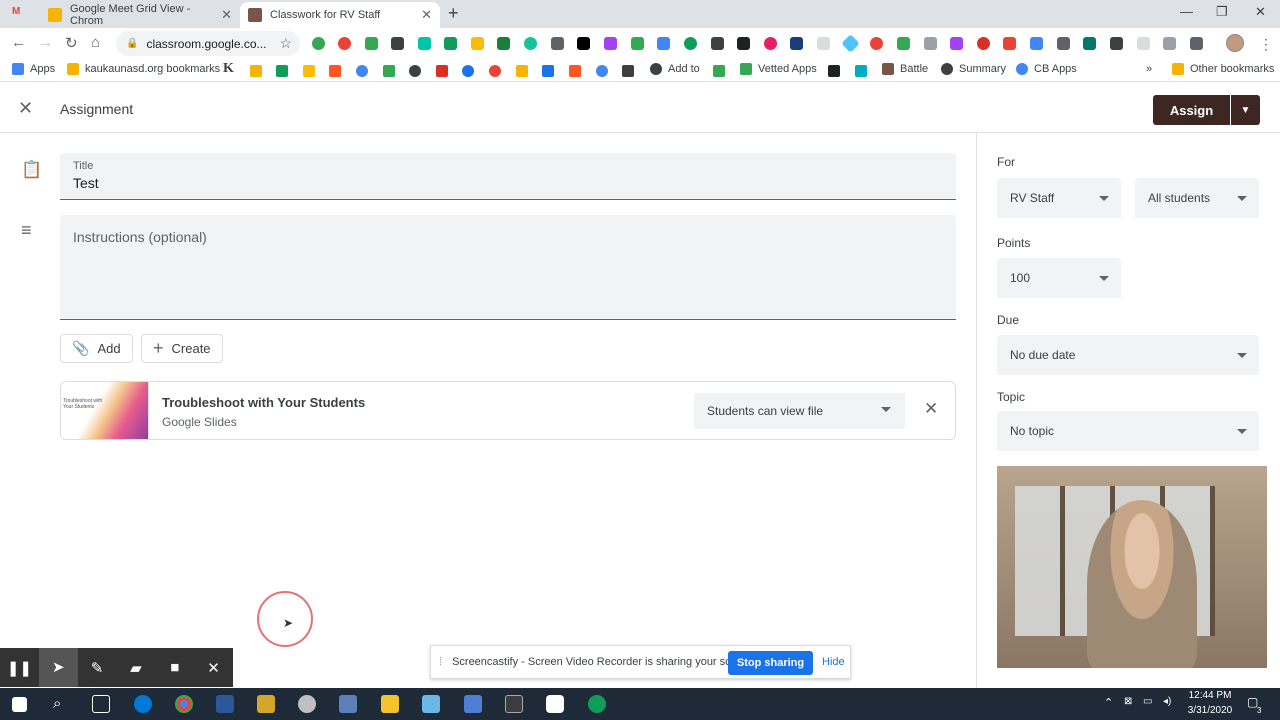 The height and width of the screenshot is (720, 1280). What do you see at coordinates (225, 704) in the screenshot?
I see `word-icon` at bounding box center [225, 704].